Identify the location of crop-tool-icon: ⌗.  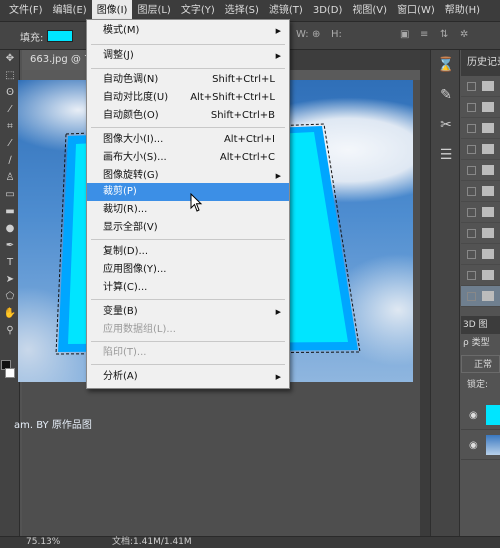
(10, 126).